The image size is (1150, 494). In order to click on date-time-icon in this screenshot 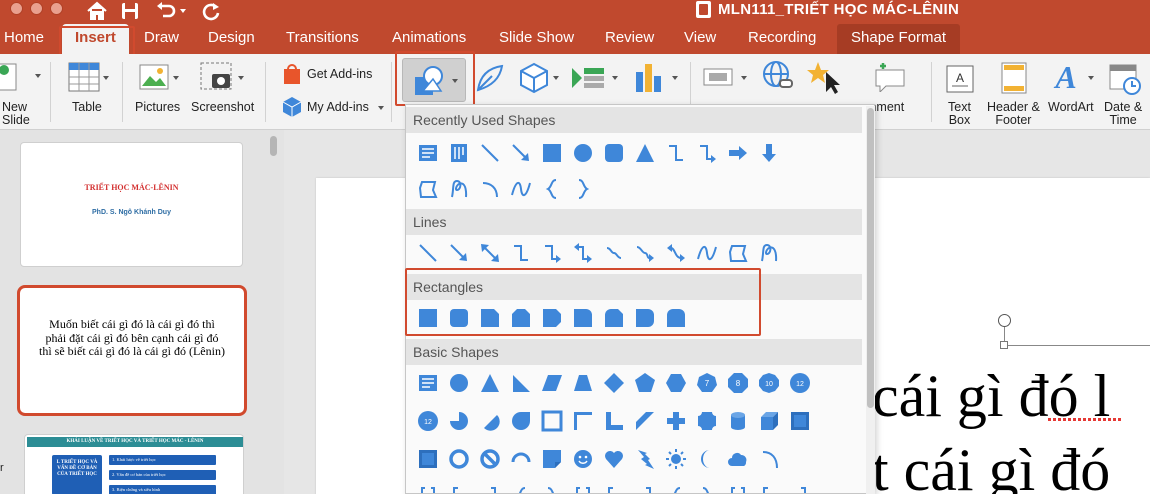, I will do `click(1125, 79)`.